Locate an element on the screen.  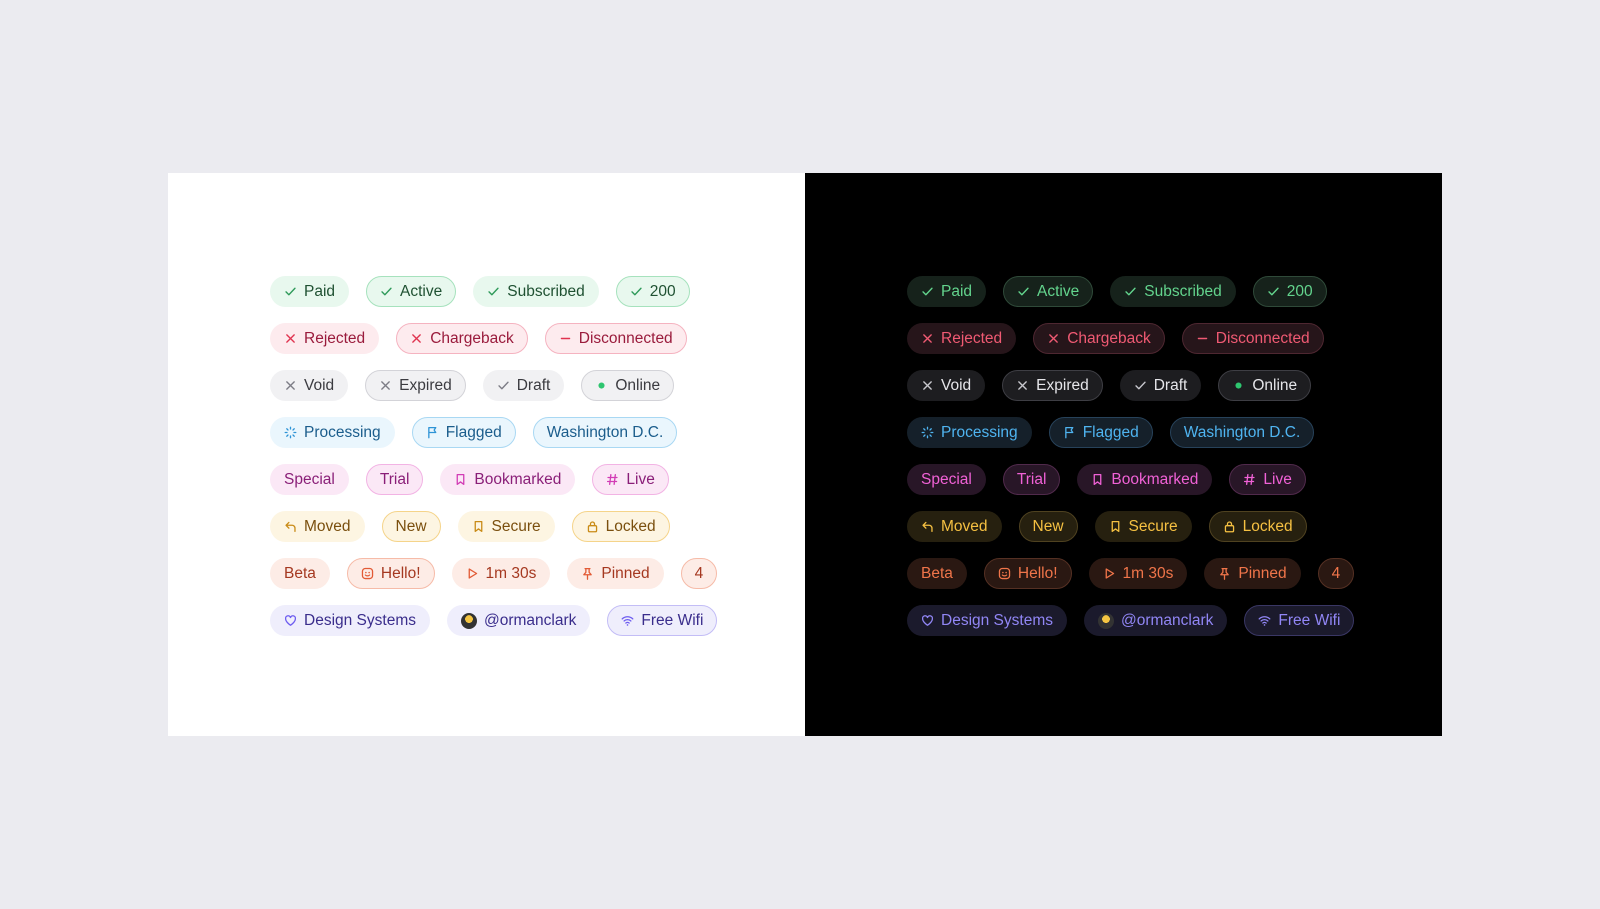
badge-void: Void is located at coordinates (309, 385).